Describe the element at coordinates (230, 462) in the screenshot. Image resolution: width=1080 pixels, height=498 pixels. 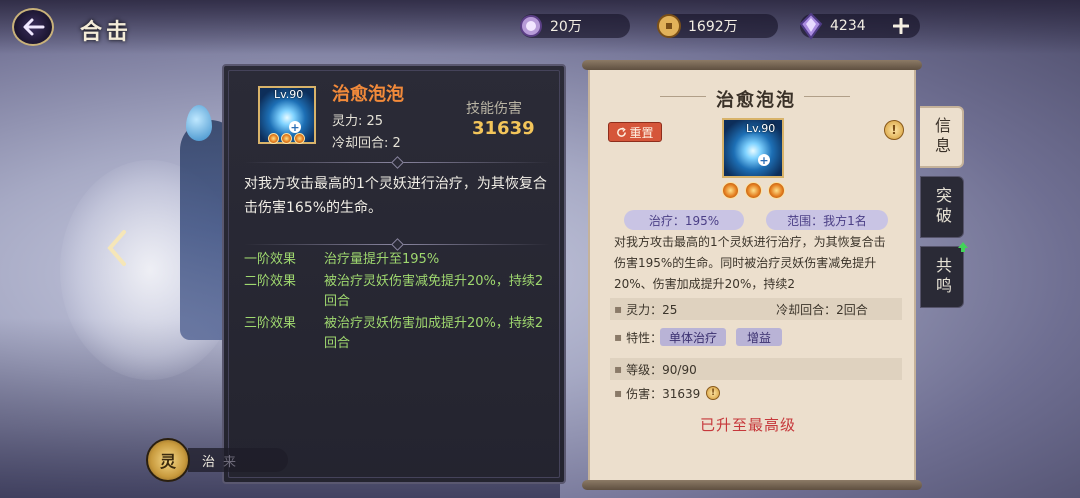
I see `bottom-label-dim: 来` at that location.